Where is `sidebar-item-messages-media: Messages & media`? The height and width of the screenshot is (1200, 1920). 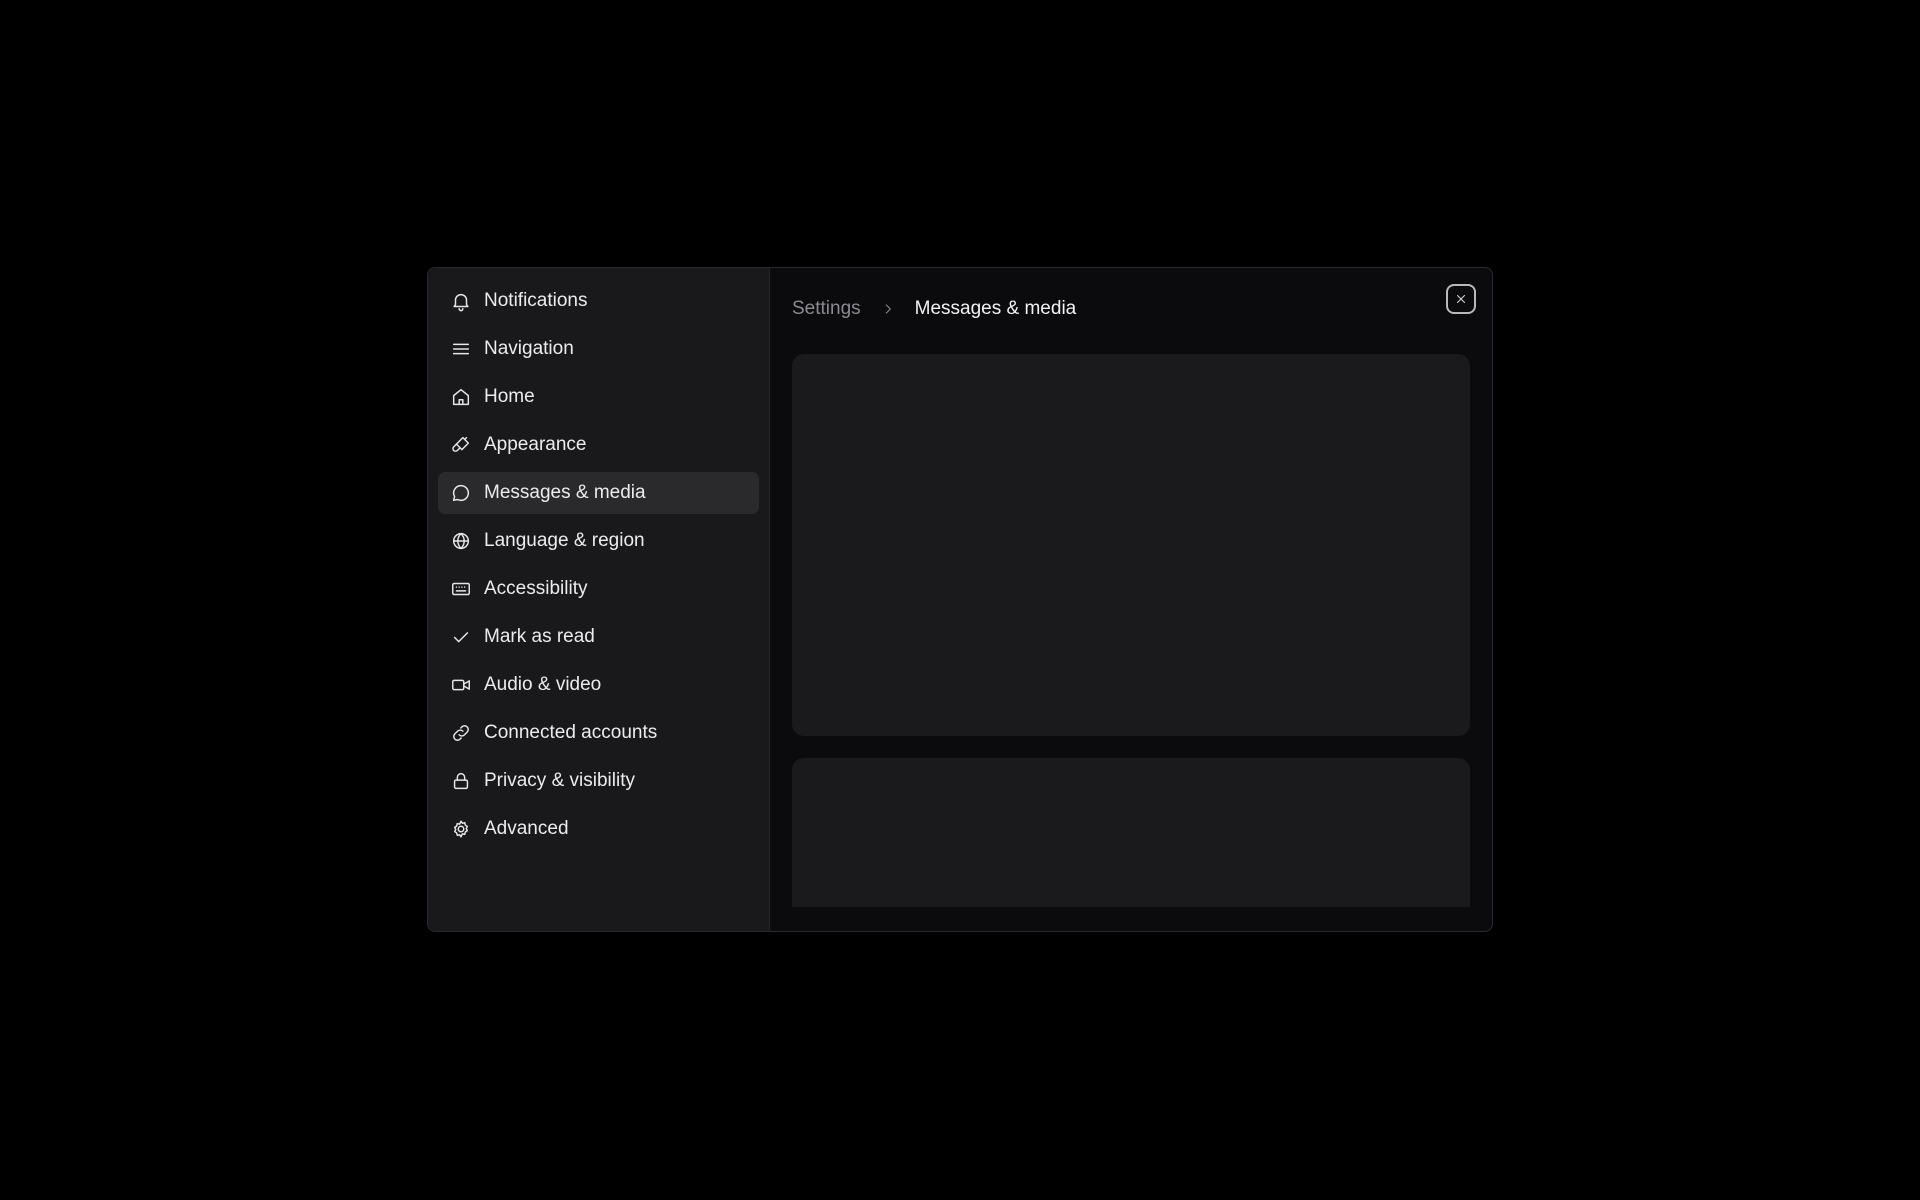
sidebar-item-messages-media: Messages & media is located at coordinates (598, 493).